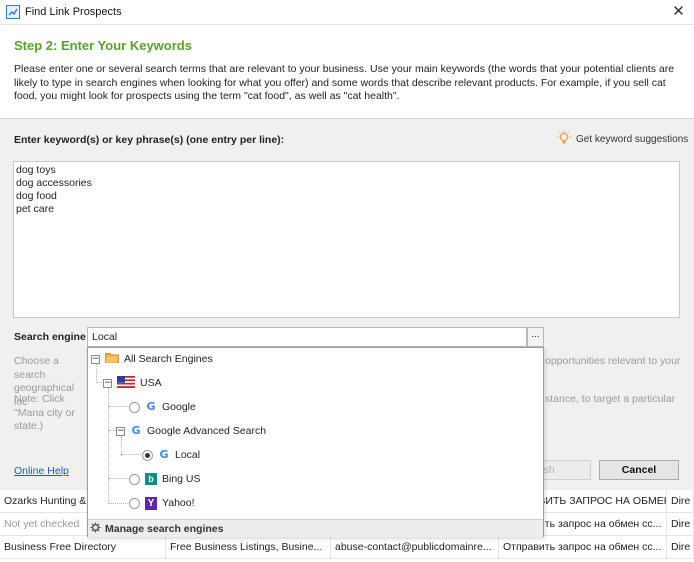 Image resolution: width=694 pixels, height=562 pixels. I want to click on tree-item-all-search-engines: − All Search Engines, so click(152, 359).